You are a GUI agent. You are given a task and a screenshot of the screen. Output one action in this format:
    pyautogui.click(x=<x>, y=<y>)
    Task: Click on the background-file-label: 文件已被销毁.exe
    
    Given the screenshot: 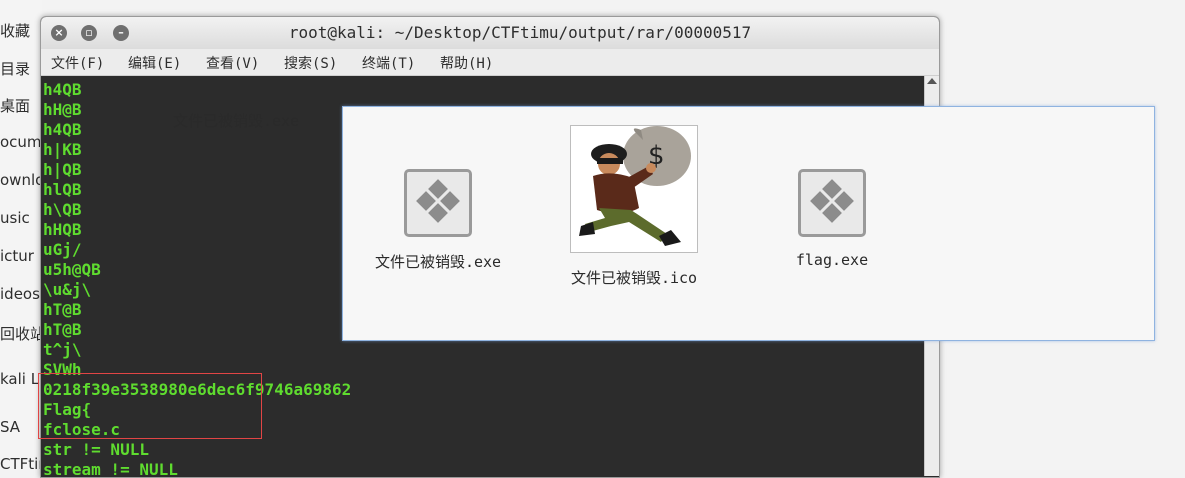 What is the action you would take?
    pyautogui.click(x=236, y=121)
    